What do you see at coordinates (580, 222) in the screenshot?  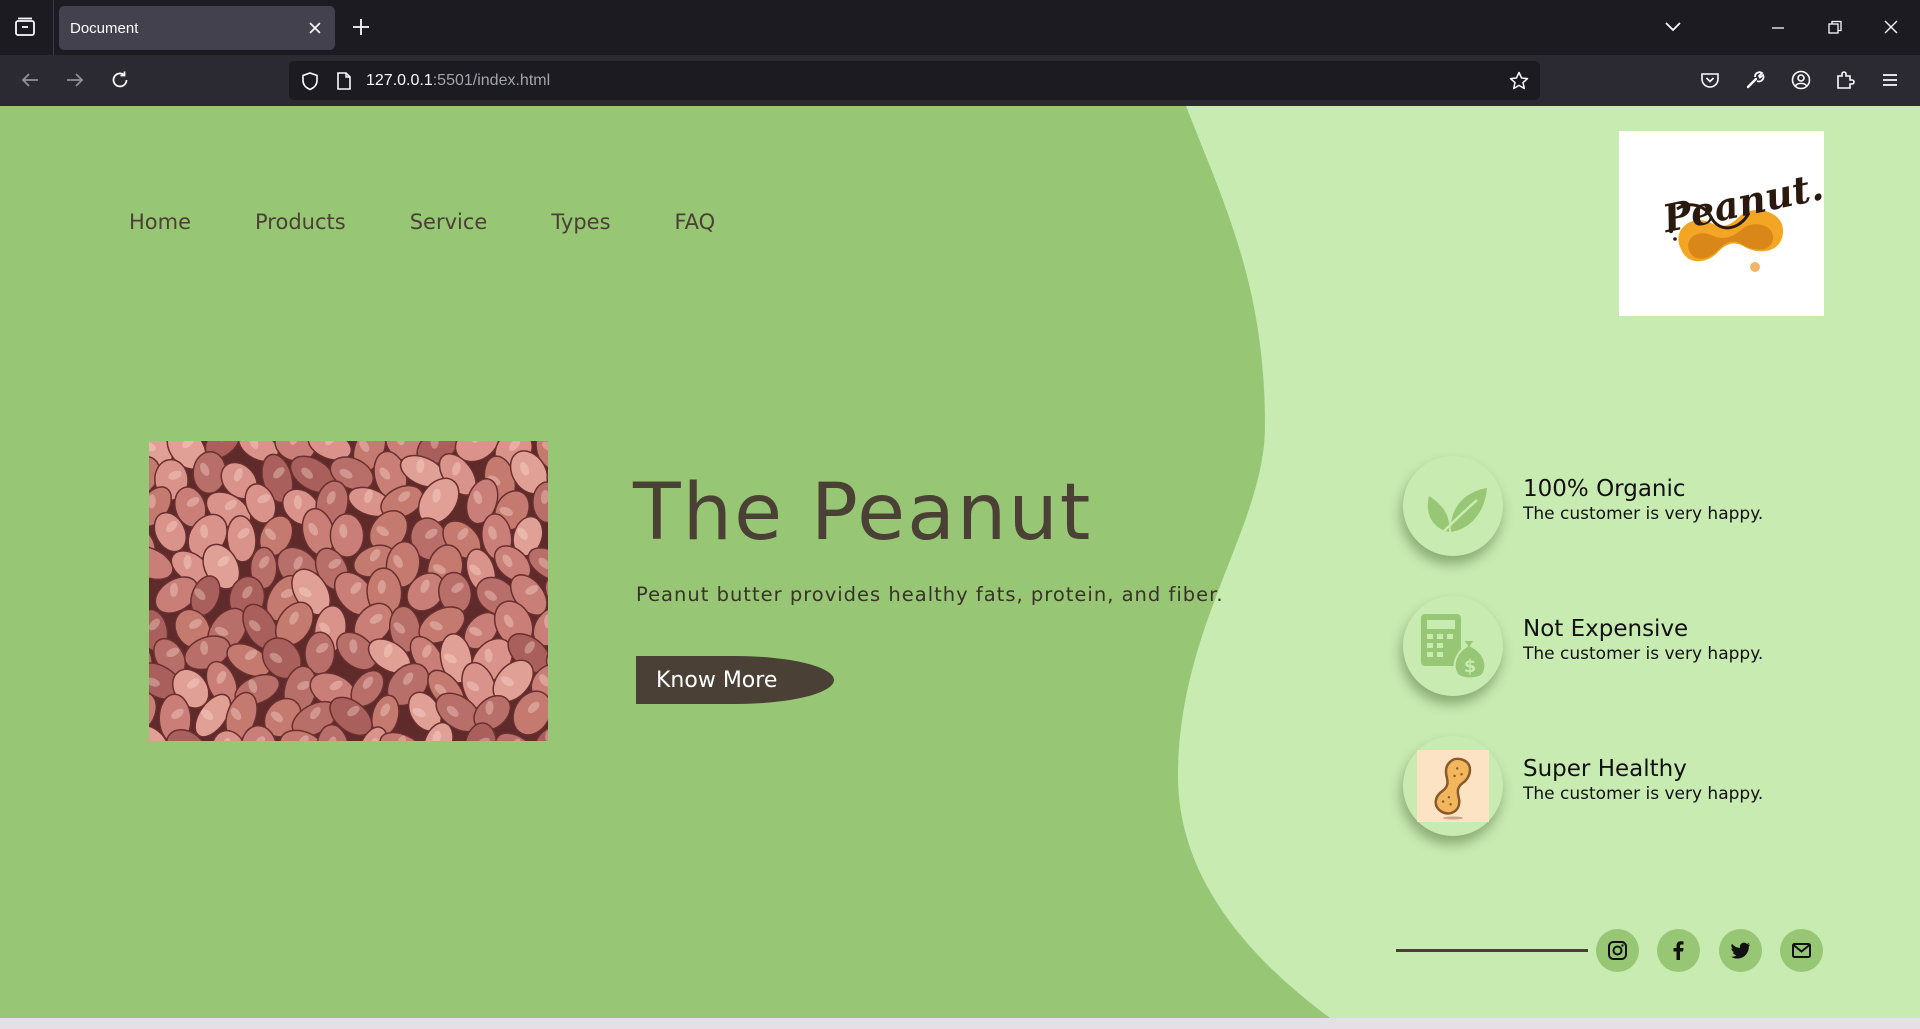 I see `menu-types: Types` at bounding box center [580, 222].